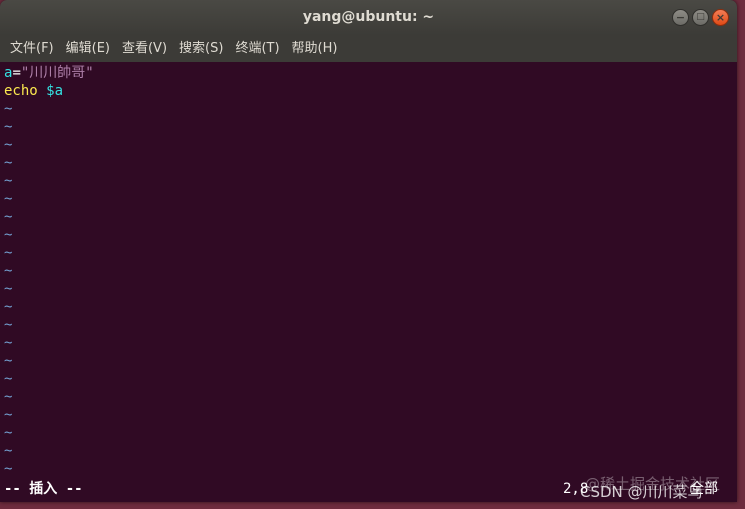 Image resolution: width=745 pixels, height=509 pixels. I want to click on close-icon: ×, so click(720, 17).